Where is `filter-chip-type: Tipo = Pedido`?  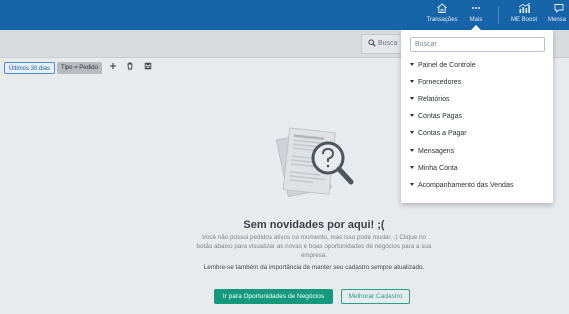 filter-chip-type: Tipo = Pedido is located at coordinates (79, 68).